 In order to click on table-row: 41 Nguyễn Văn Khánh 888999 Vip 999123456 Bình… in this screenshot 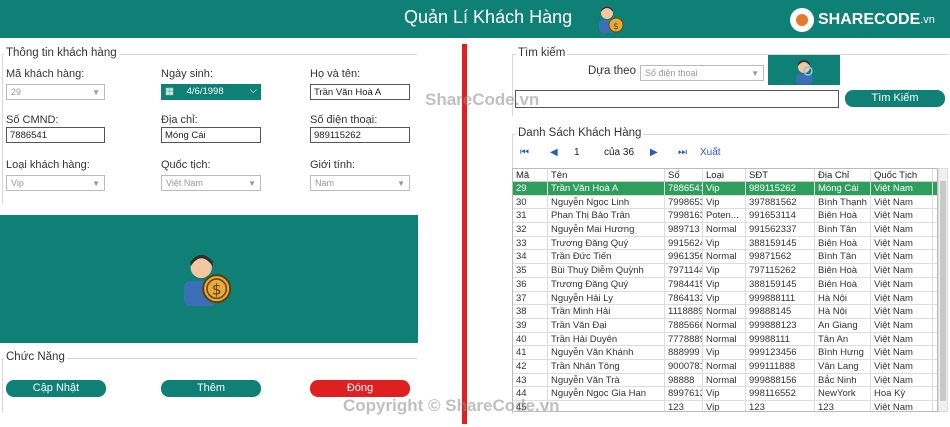, I will do `click(725, 353)`.